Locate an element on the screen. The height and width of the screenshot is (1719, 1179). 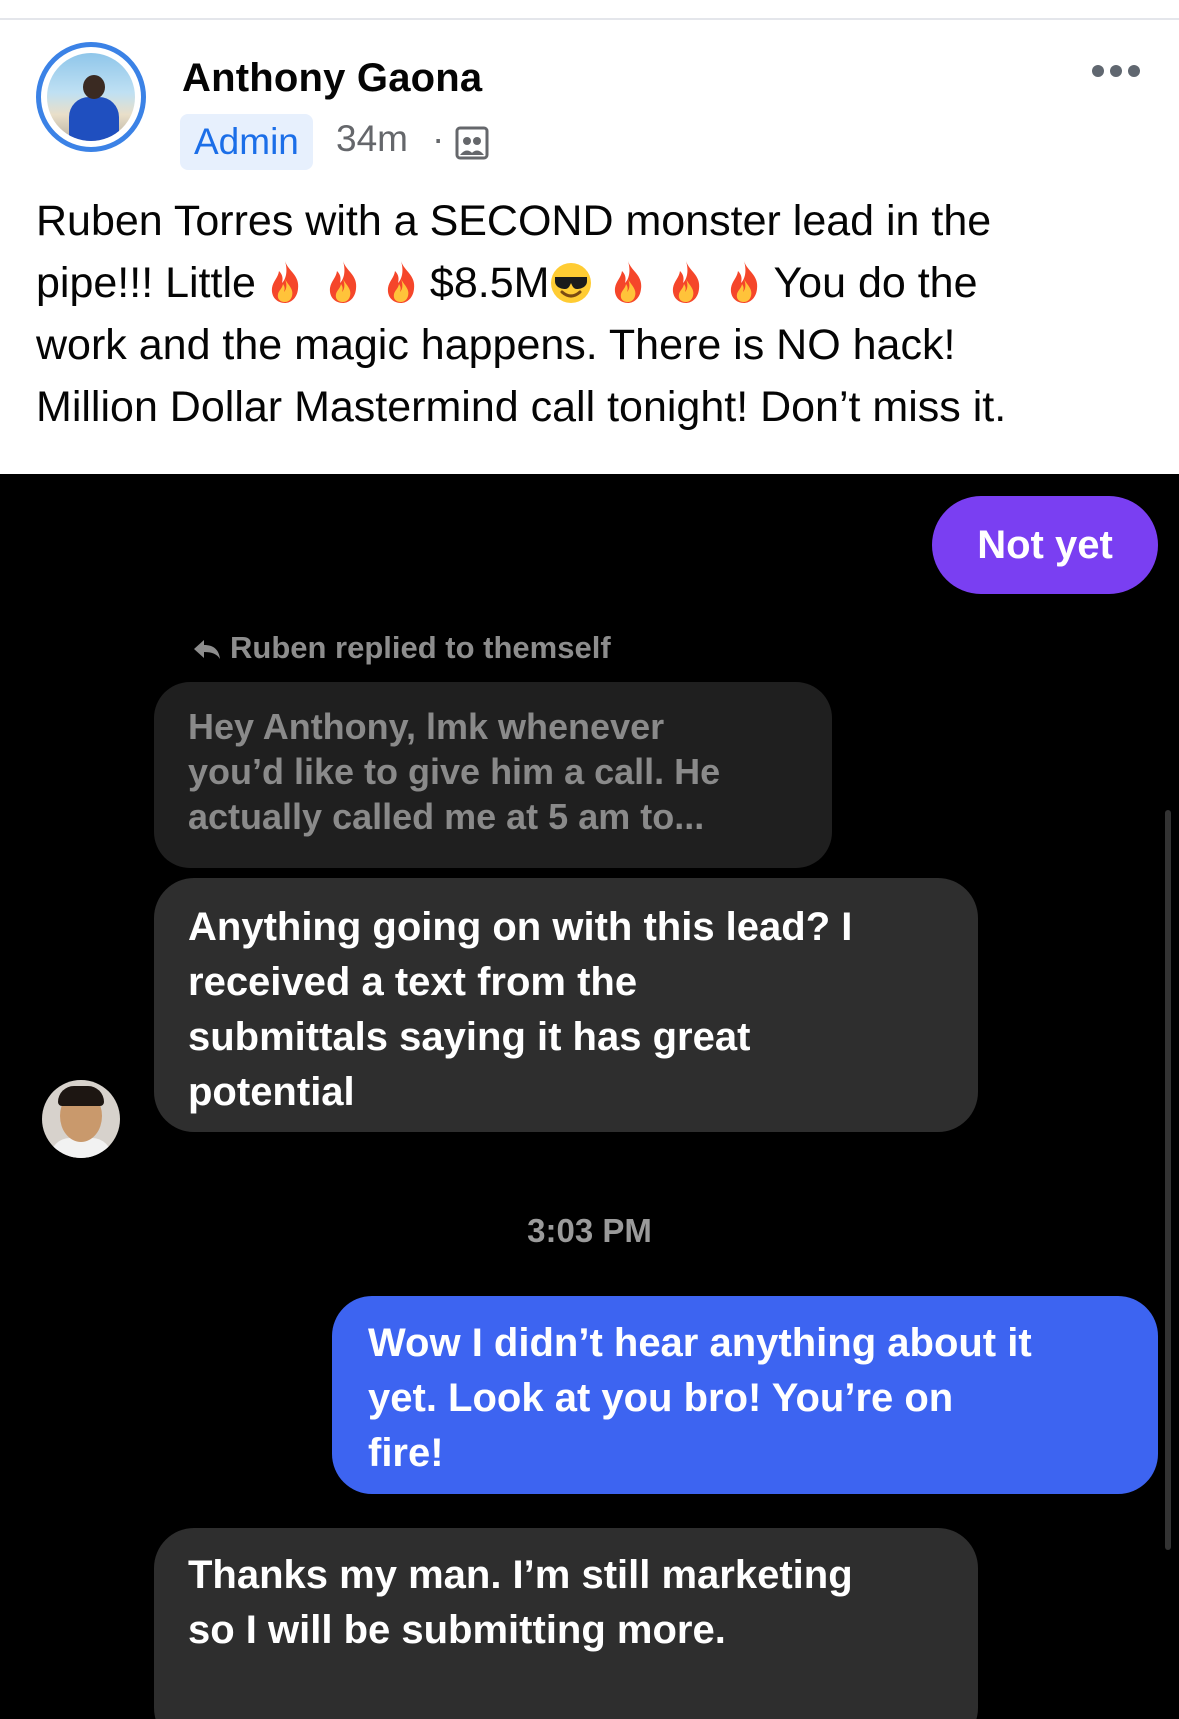
post-text-segment: pipe!!! Little is located at coordinates (146, 283).